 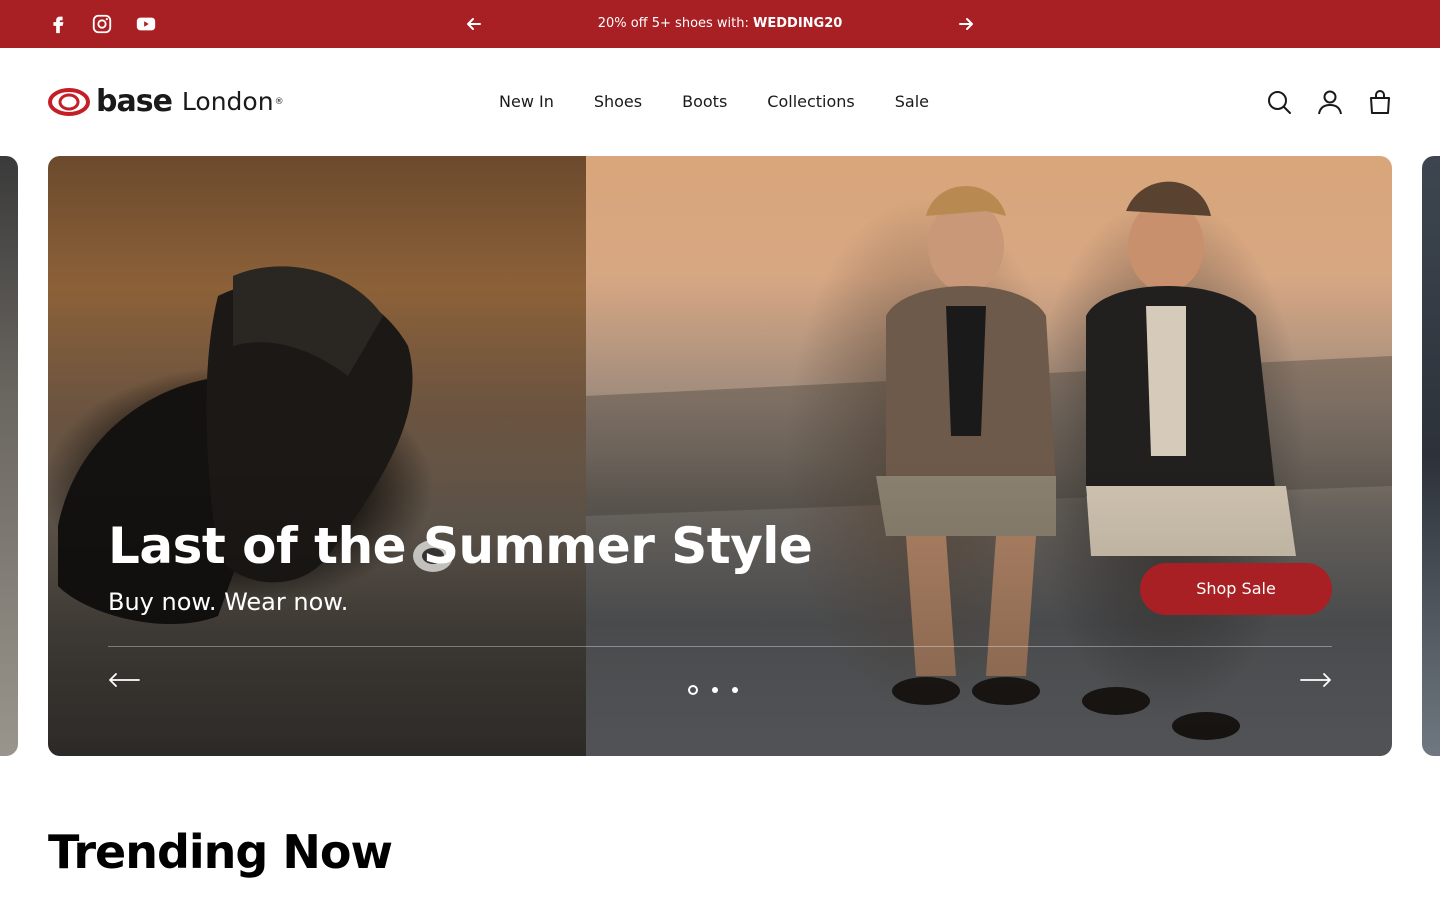 What do you see at coordinates (227, 101) in the screenshot?
I see `logo-word-london: London` at bounding box center [227, 101].